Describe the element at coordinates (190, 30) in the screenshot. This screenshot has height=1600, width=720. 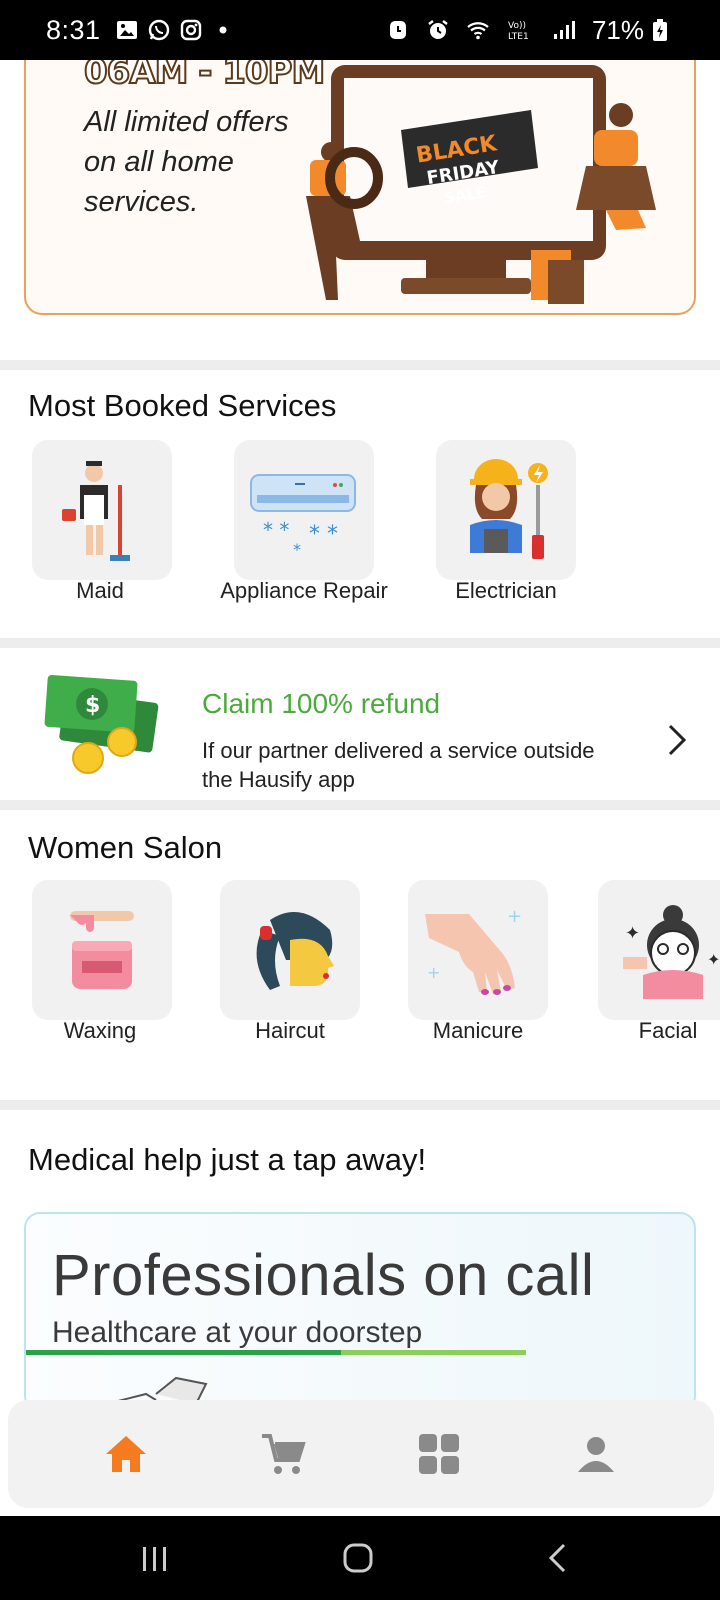
I see `instagram-icon` at that location.